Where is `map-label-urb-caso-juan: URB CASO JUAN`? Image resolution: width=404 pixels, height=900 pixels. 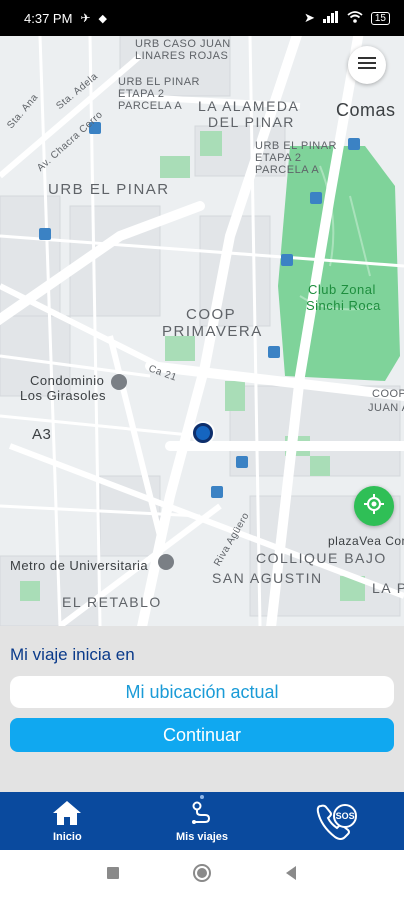
map-label-urb-caso-juan: URB CASO JUAN is located at coordinates (183, 44).